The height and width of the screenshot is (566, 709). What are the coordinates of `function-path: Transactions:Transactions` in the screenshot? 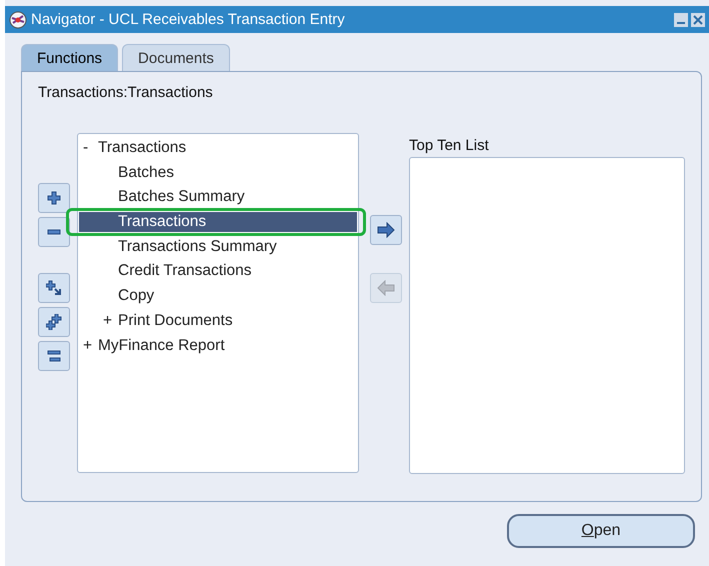 It's located at (126, 92).